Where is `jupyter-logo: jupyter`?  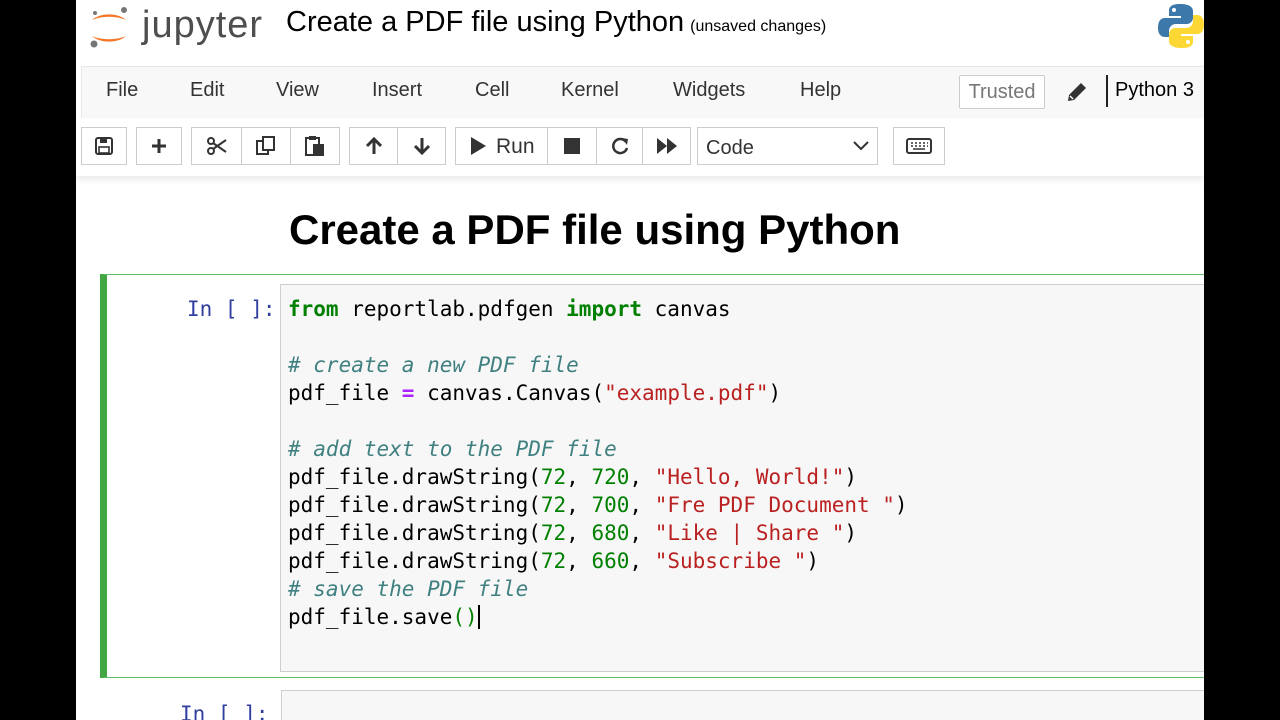 jupyter-logo: jupyter is located at coordinates (176, 28).